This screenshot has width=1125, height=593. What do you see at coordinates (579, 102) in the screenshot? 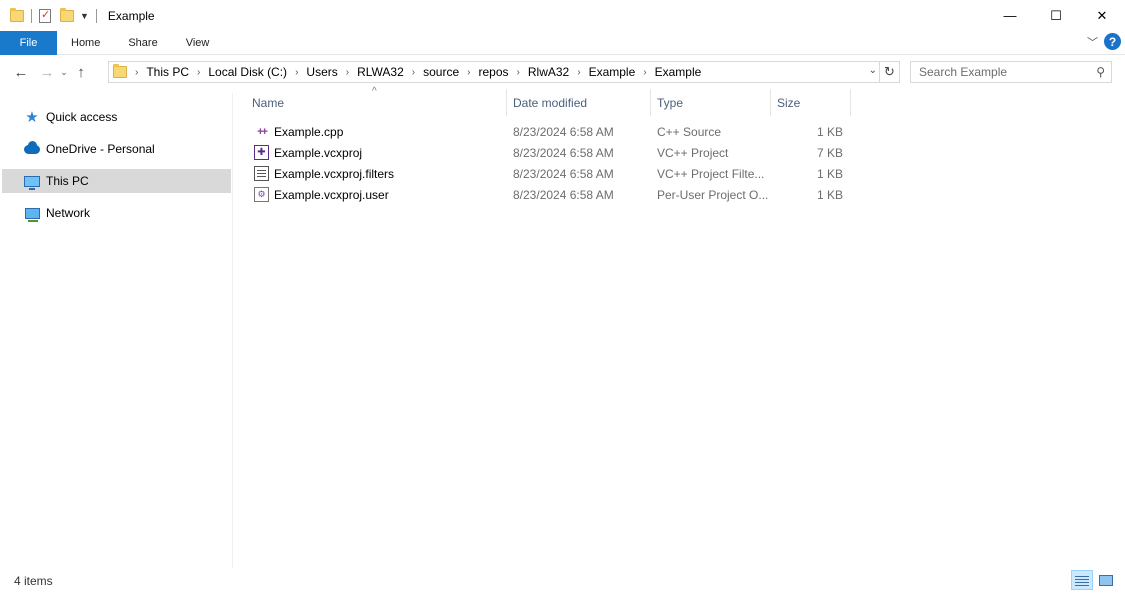
I see `column-header-date-modified: Date modified` at bounding box center [579, 102].